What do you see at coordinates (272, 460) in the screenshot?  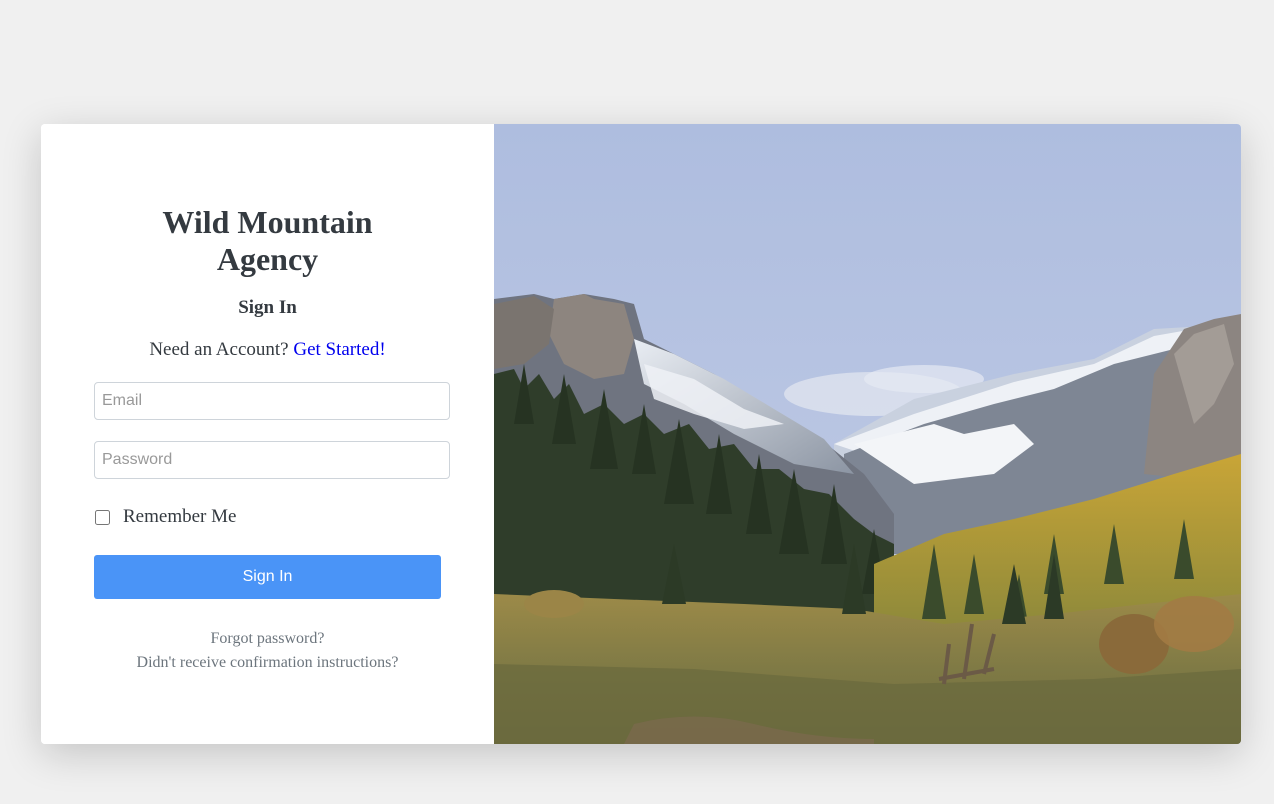 I see `password-field` at bounding box center [272, 460].